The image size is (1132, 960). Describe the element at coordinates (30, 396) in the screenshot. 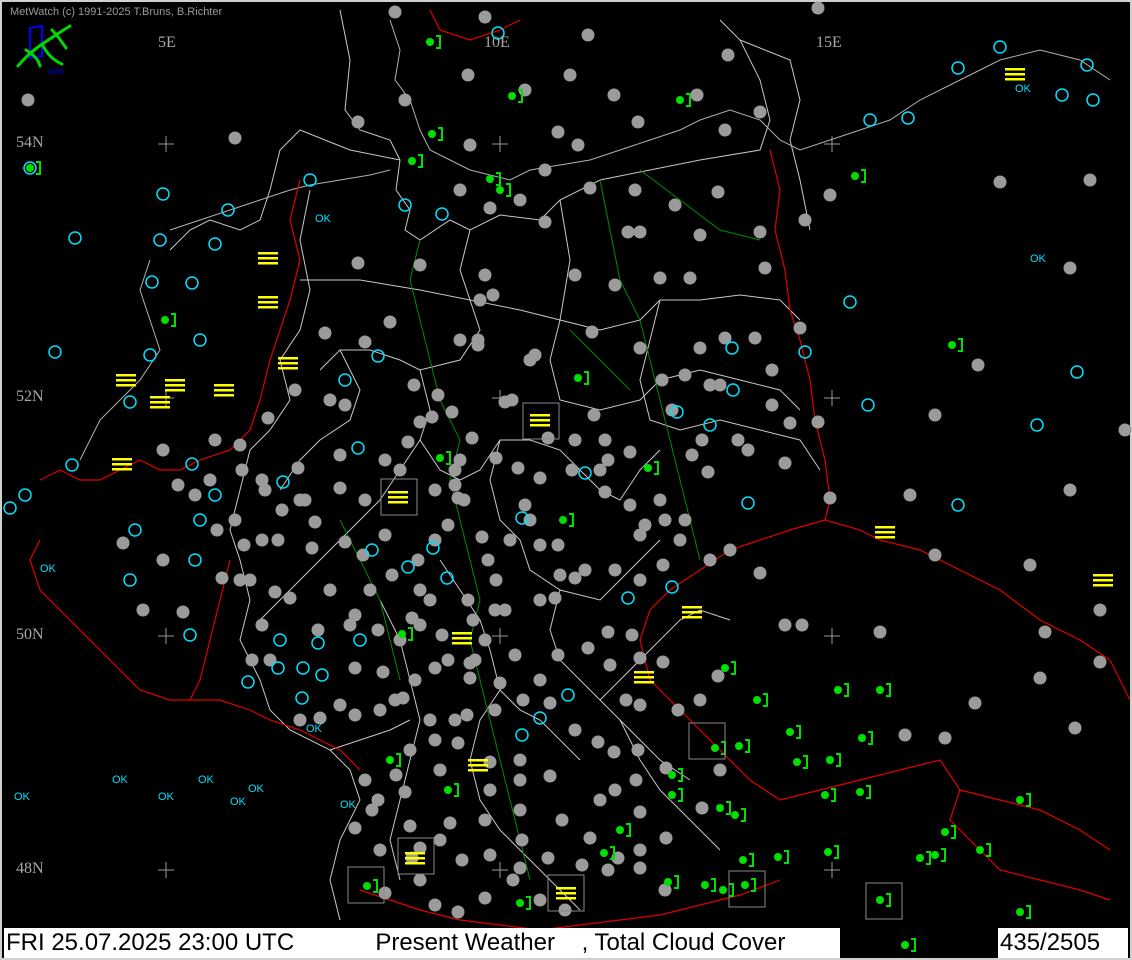

I see `latitude-label-52n: 52N` at that location.